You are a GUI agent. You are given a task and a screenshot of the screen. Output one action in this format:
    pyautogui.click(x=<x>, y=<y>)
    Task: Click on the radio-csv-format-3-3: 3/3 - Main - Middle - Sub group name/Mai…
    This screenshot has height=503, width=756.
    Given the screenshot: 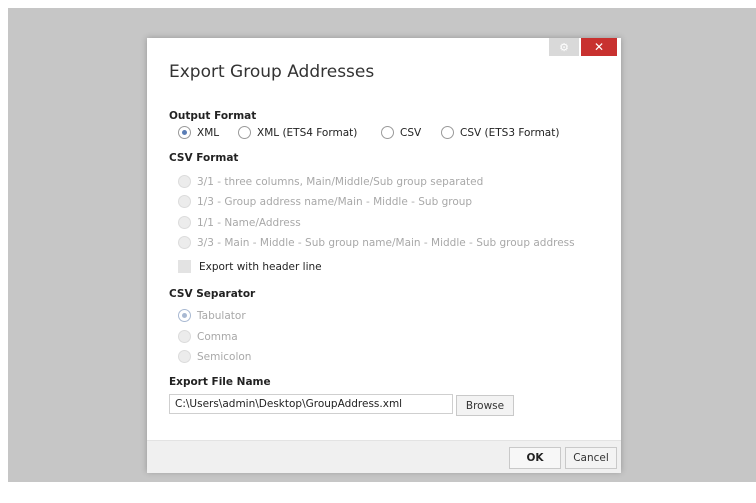 What is the action you would take?
    pyautogui.click(x=376, y=242)
    